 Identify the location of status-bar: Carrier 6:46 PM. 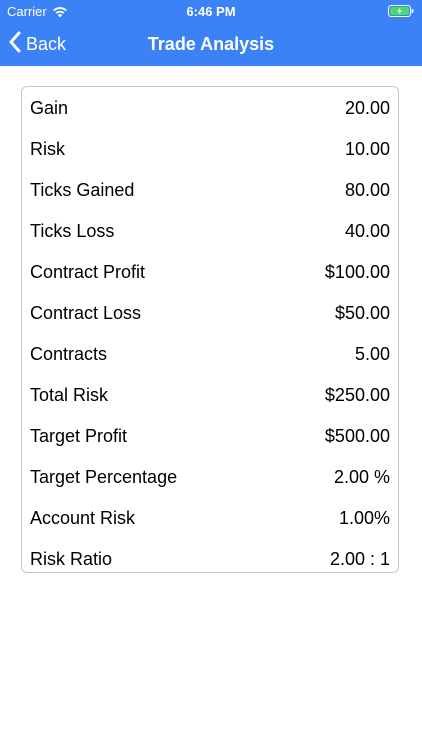
(211, 11).